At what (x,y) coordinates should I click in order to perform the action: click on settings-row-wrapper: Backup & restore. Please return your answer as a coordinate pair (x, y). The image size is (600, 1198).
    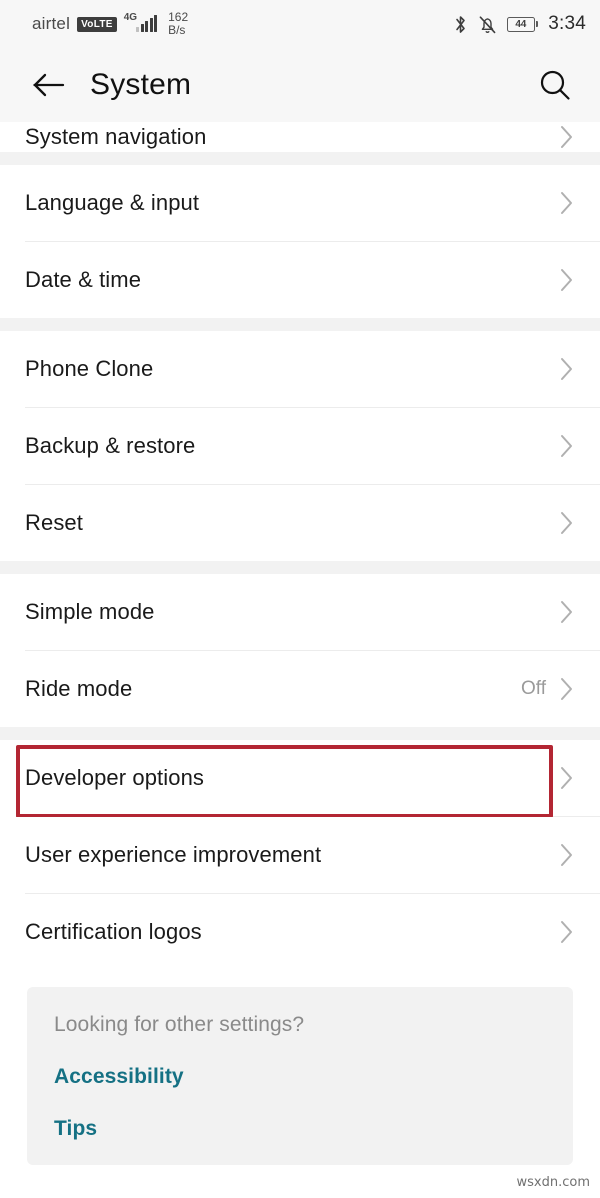
    Looking at the image, I should click on (300, 446).